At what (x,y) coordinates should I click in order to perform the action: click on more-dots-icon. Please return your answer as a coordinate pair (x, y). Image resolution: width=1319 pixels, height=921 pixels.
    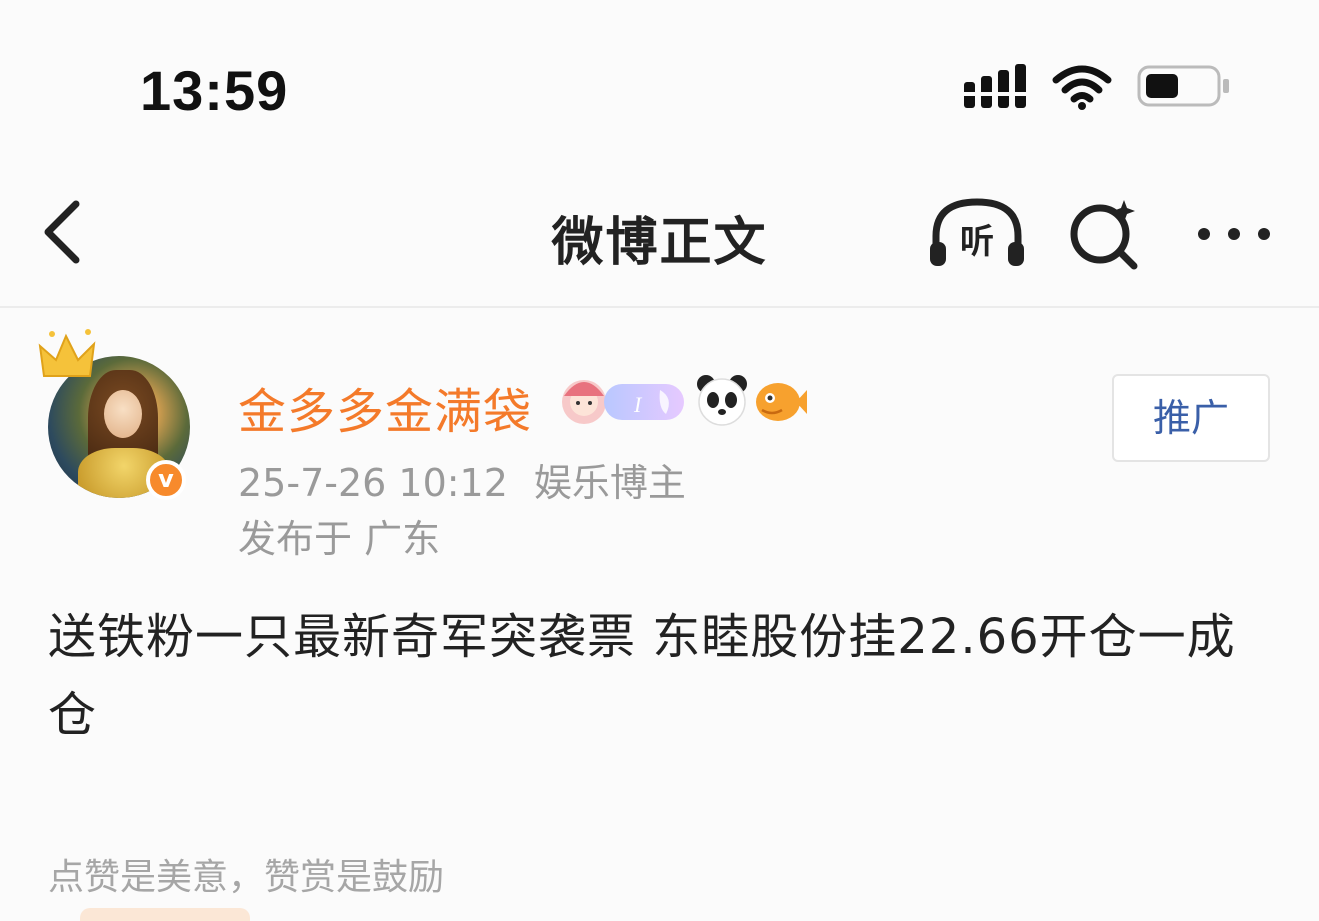
    Looking at the image, I should click on (1234, 234).